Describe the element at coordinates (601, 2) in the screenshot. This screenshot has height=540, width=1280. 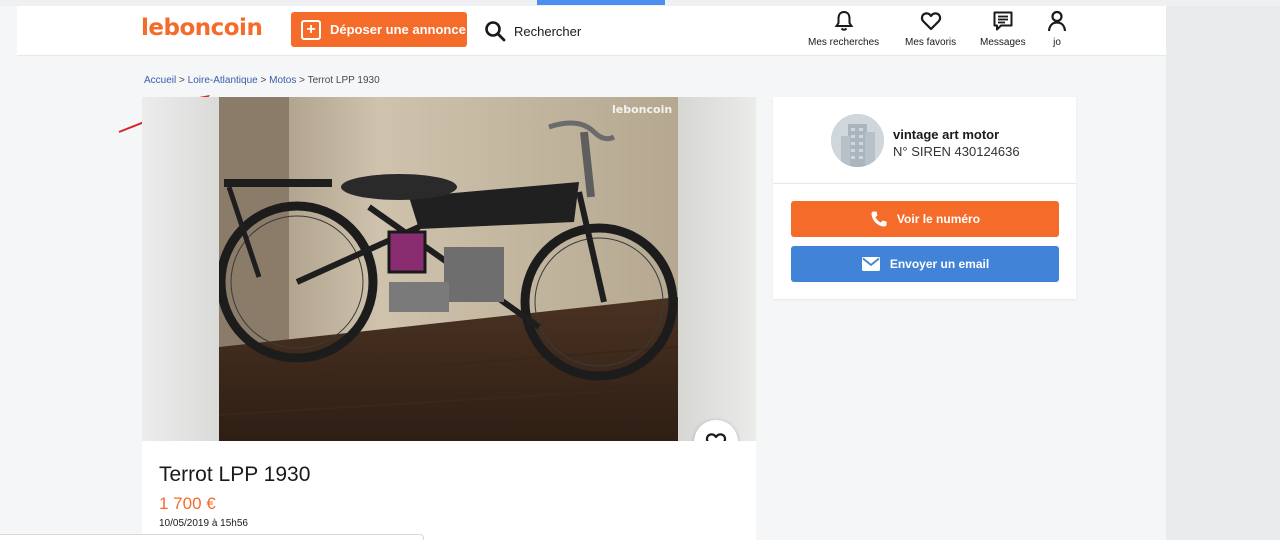
I see `loading-indicator` at that location.